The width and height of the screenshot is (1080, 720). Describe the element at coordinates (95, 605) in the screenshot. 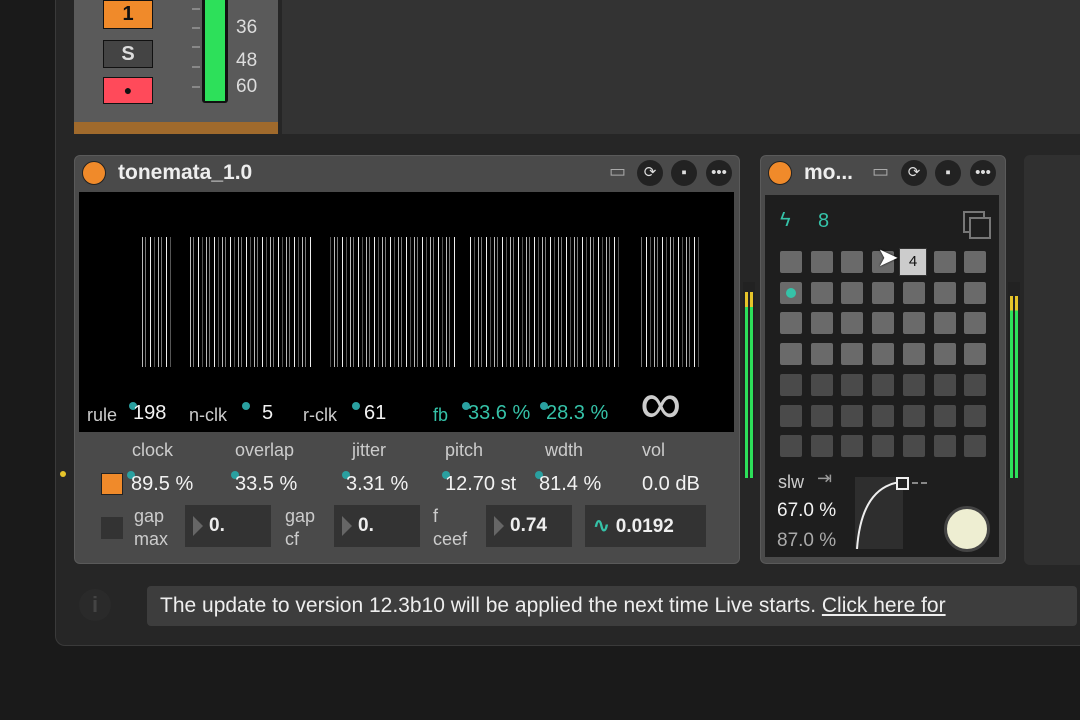

I see `info-icon: i` at that location.